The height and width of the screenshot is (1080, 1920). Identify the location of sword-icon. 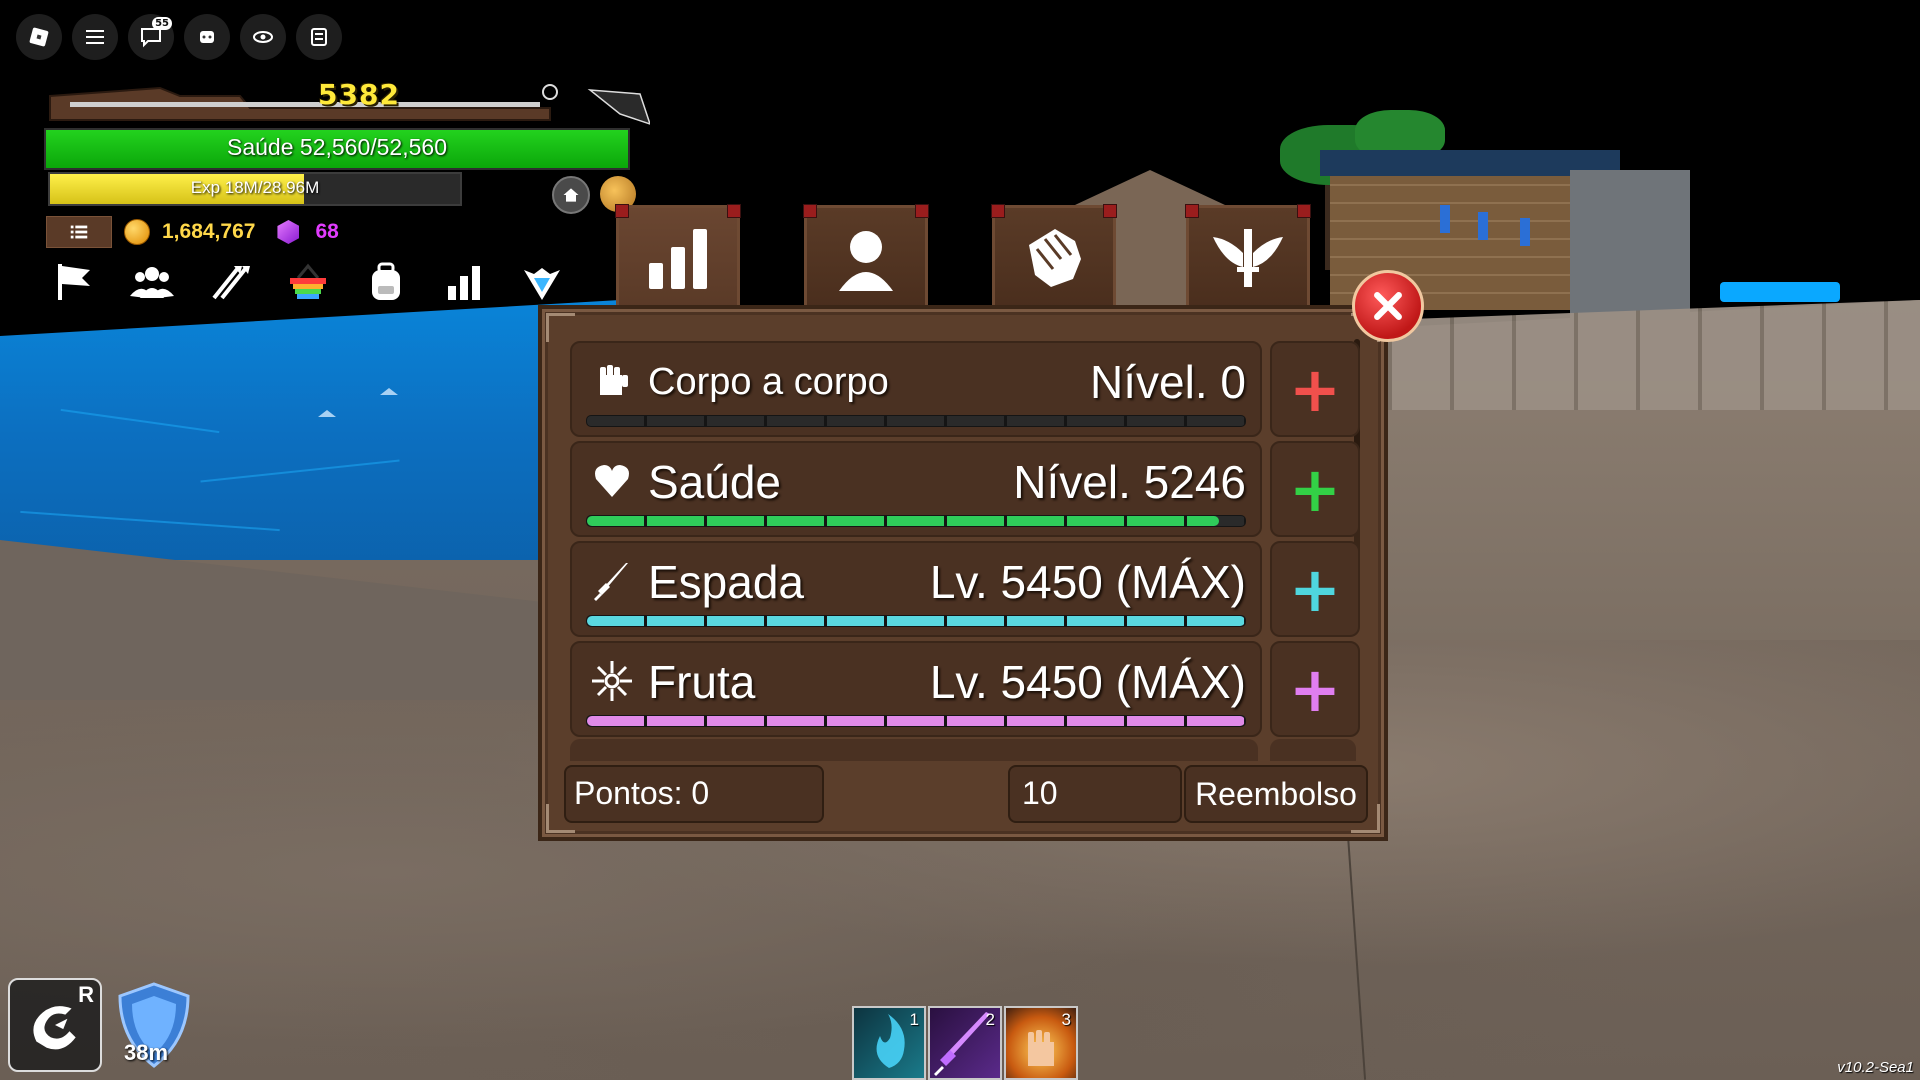
(611, 582).